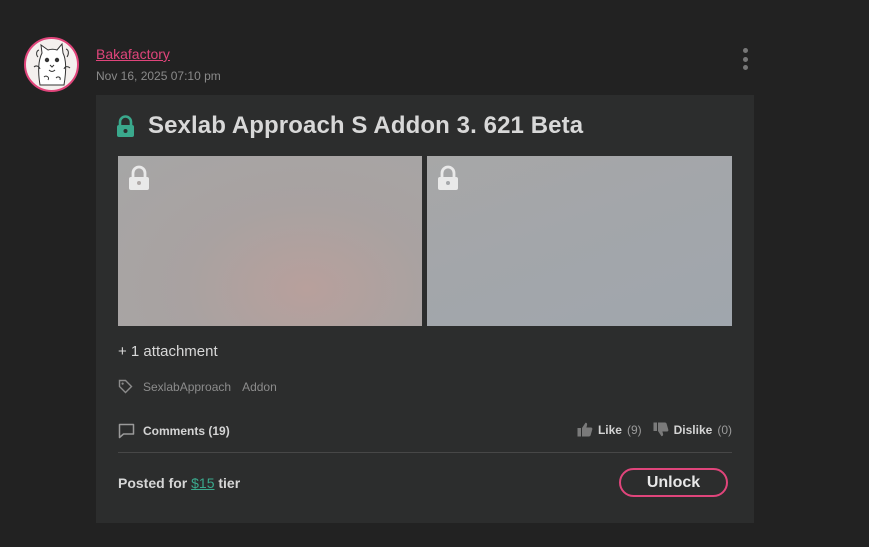 Image resolution: width=869 pixels, height=547 pixels. I want to click on comment-icon, so click(126, 431).